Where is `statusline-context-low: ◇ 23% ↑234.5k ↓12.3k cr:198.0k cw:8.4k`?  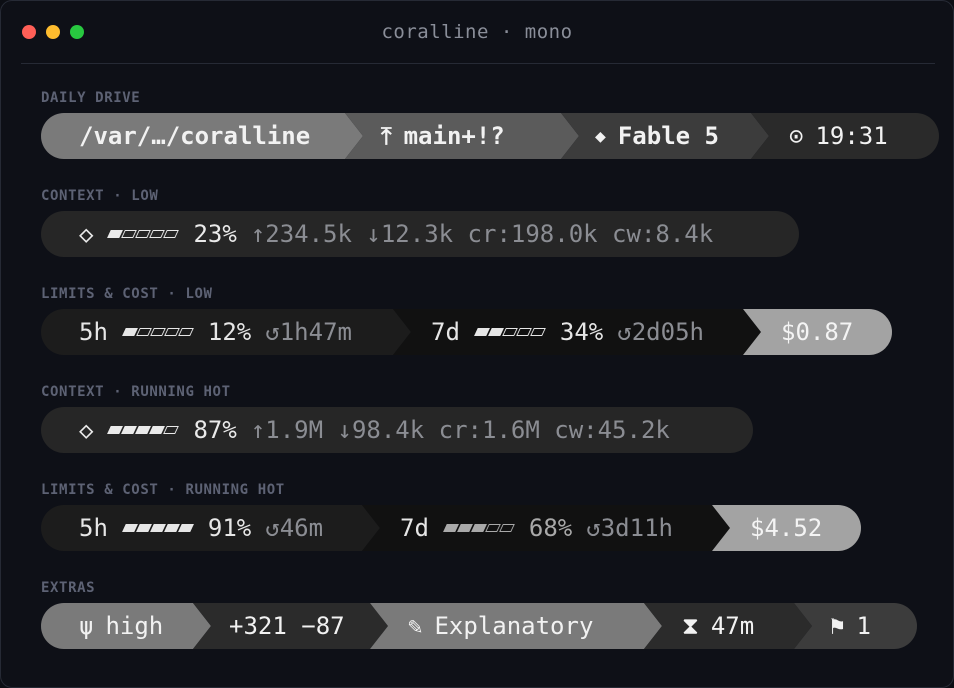
statusline-context-low: ◇ 23% ↑234.5k ↓12.3k cr:198.0k cw:8.4k is located at coordinates (420, 234).